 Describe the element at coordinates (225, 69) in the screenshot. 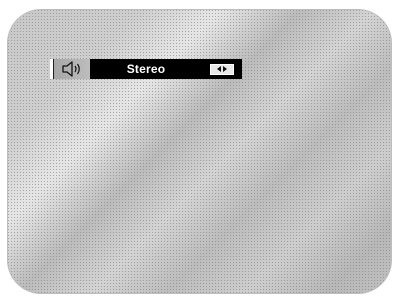

I see `right-arrow-icon` at that location.